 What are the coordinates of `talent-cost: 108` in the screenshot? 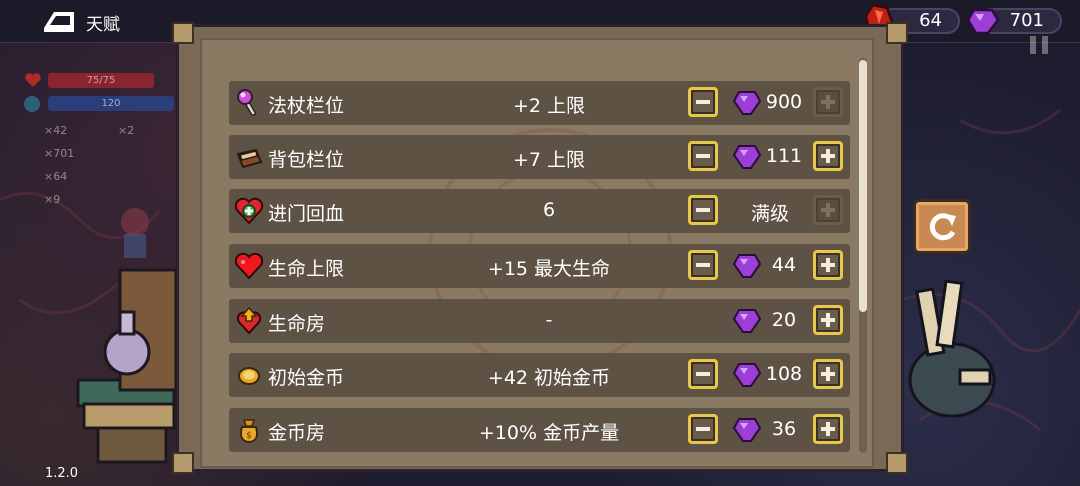 It's located at (784, 374).